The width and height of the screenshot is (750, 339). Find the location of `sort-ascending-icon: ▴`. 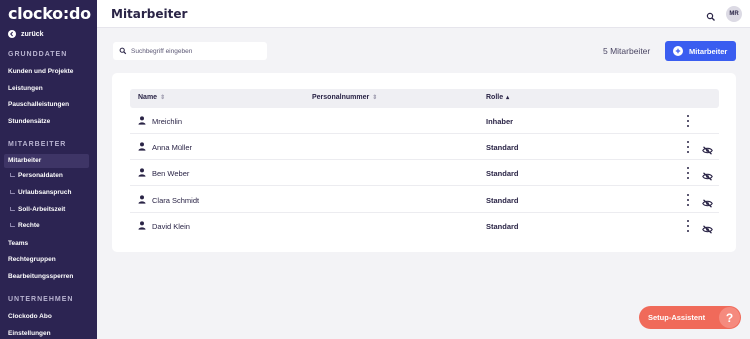

sort-ascending-icon: ▴ is located at coordinates (508, 98).